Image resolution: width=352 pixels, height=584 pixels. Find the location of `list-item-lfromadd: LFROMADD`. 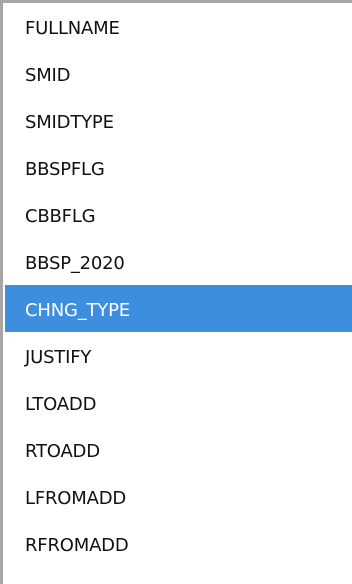

list-item-lfromadd: LFROMADD is located at coordinates (177, 496).